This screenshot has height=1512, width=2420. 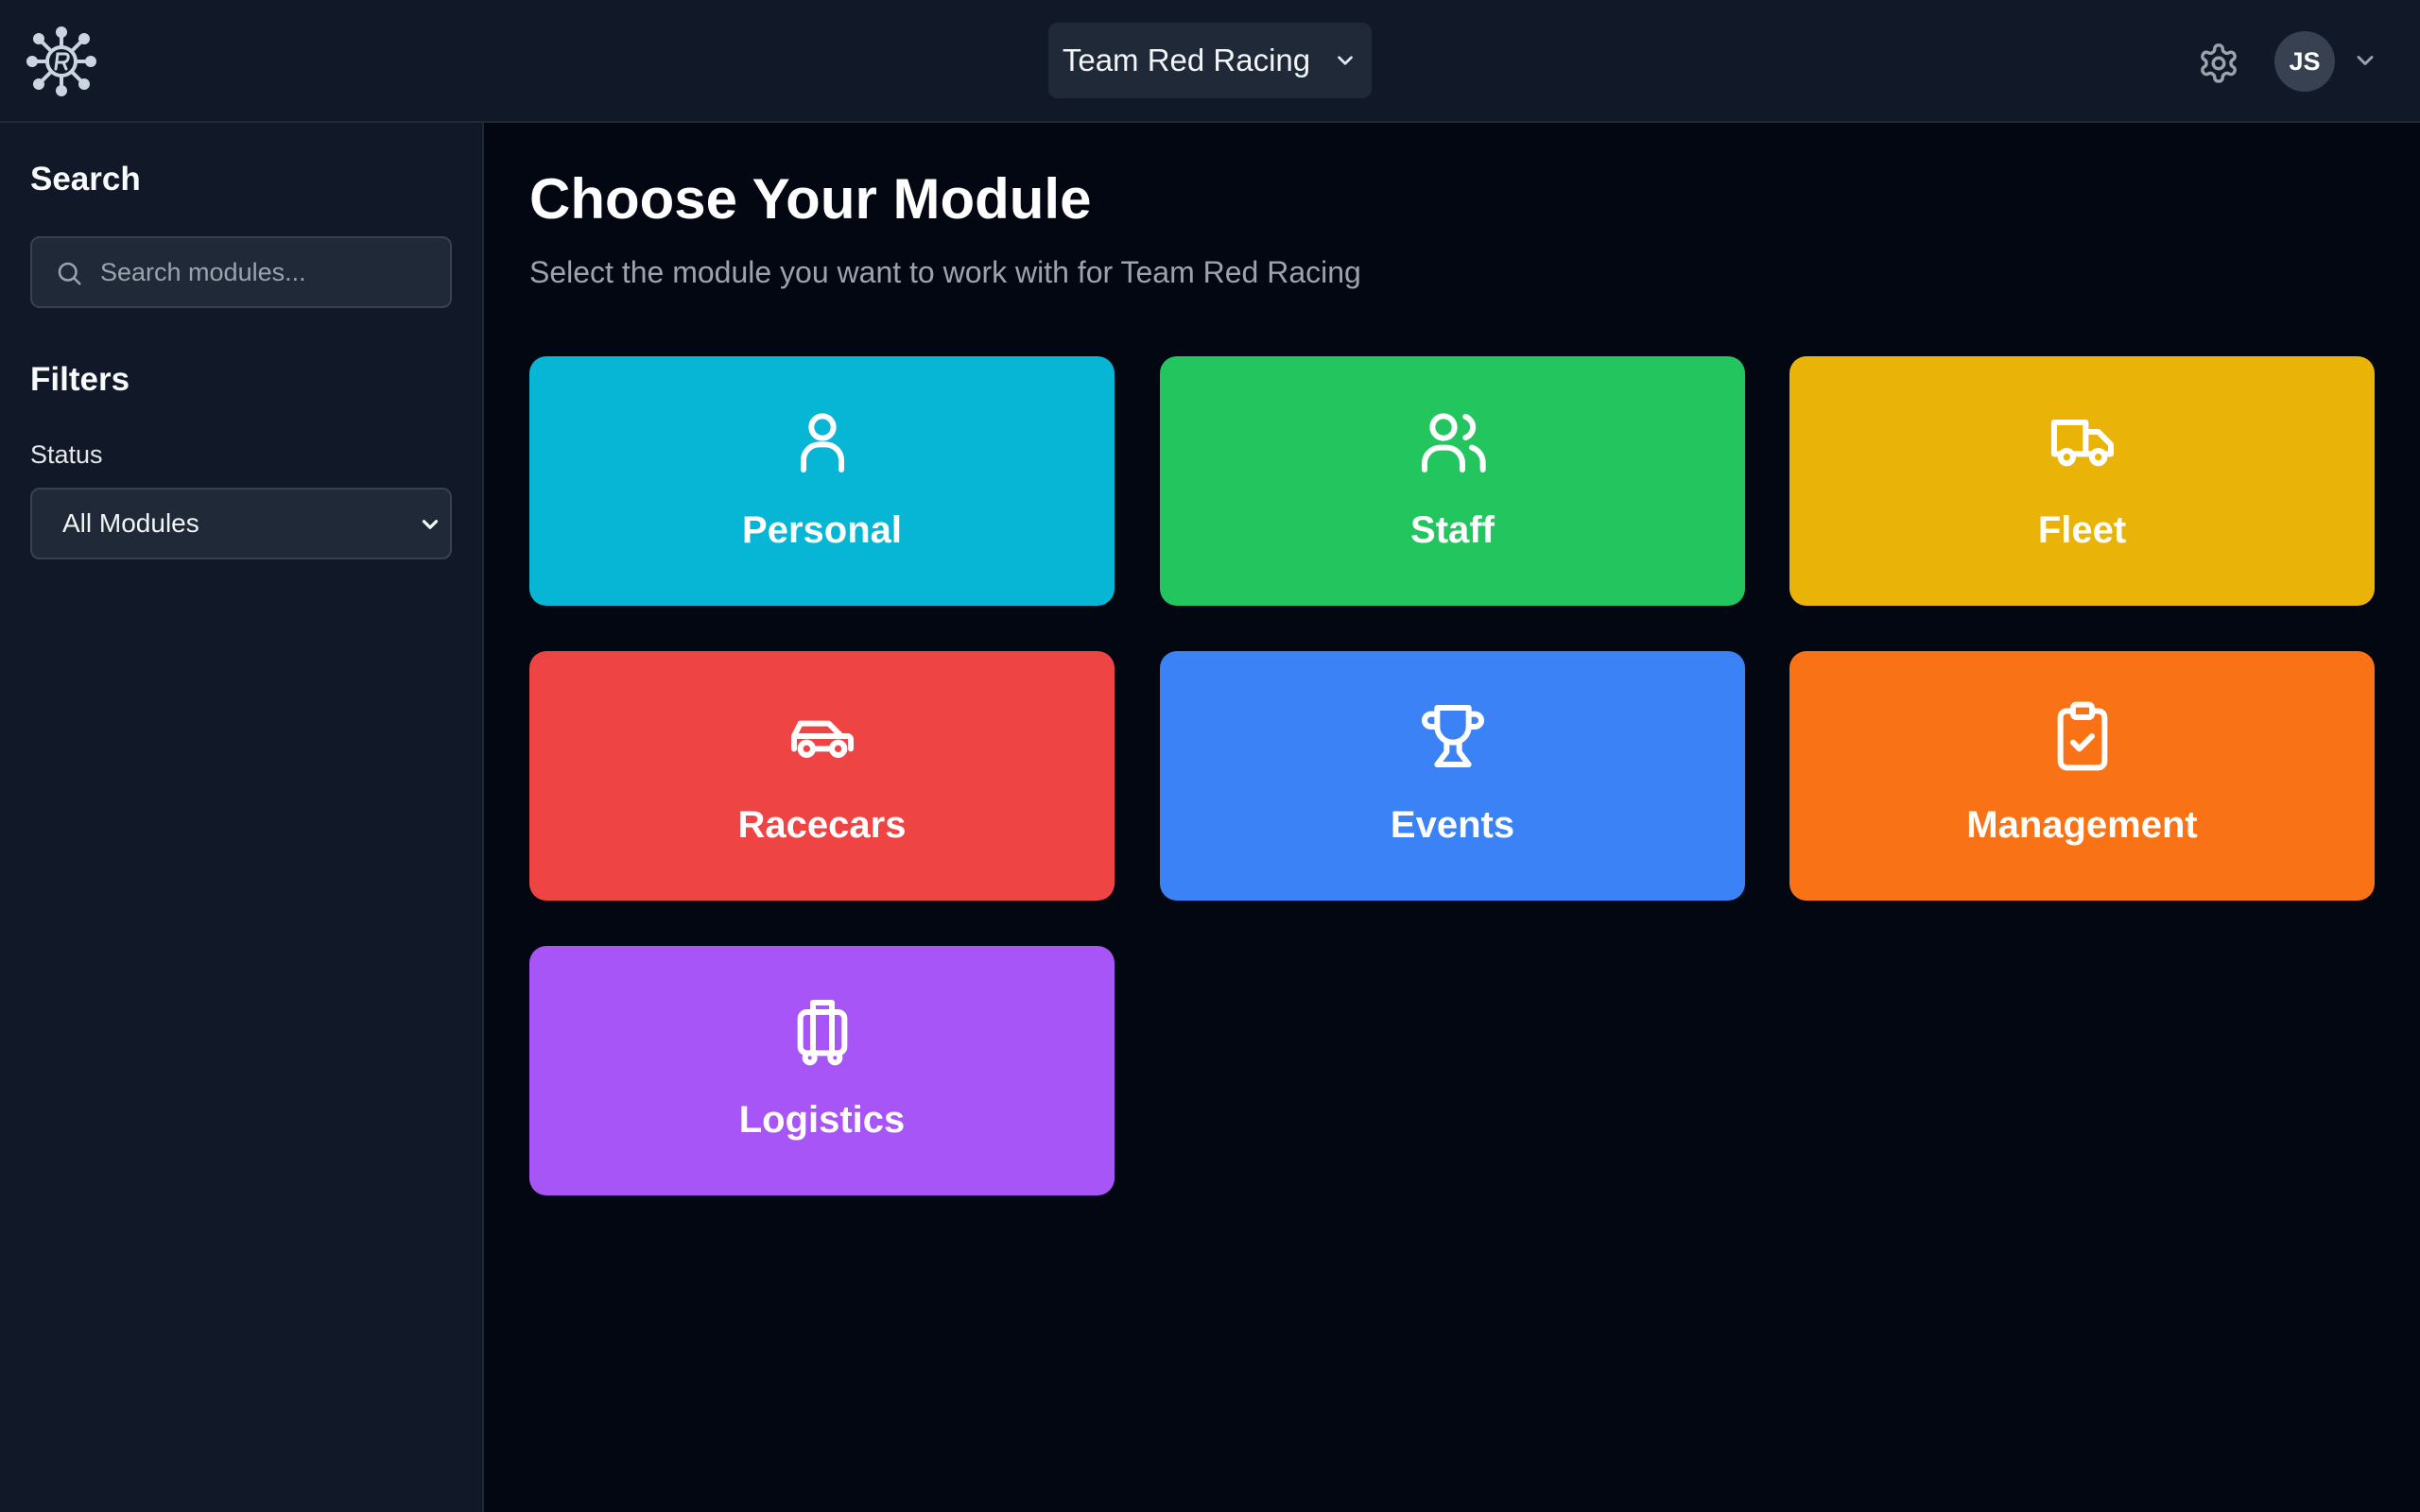 I want to click on status-select: All Modules, so click(x=241, y=523).